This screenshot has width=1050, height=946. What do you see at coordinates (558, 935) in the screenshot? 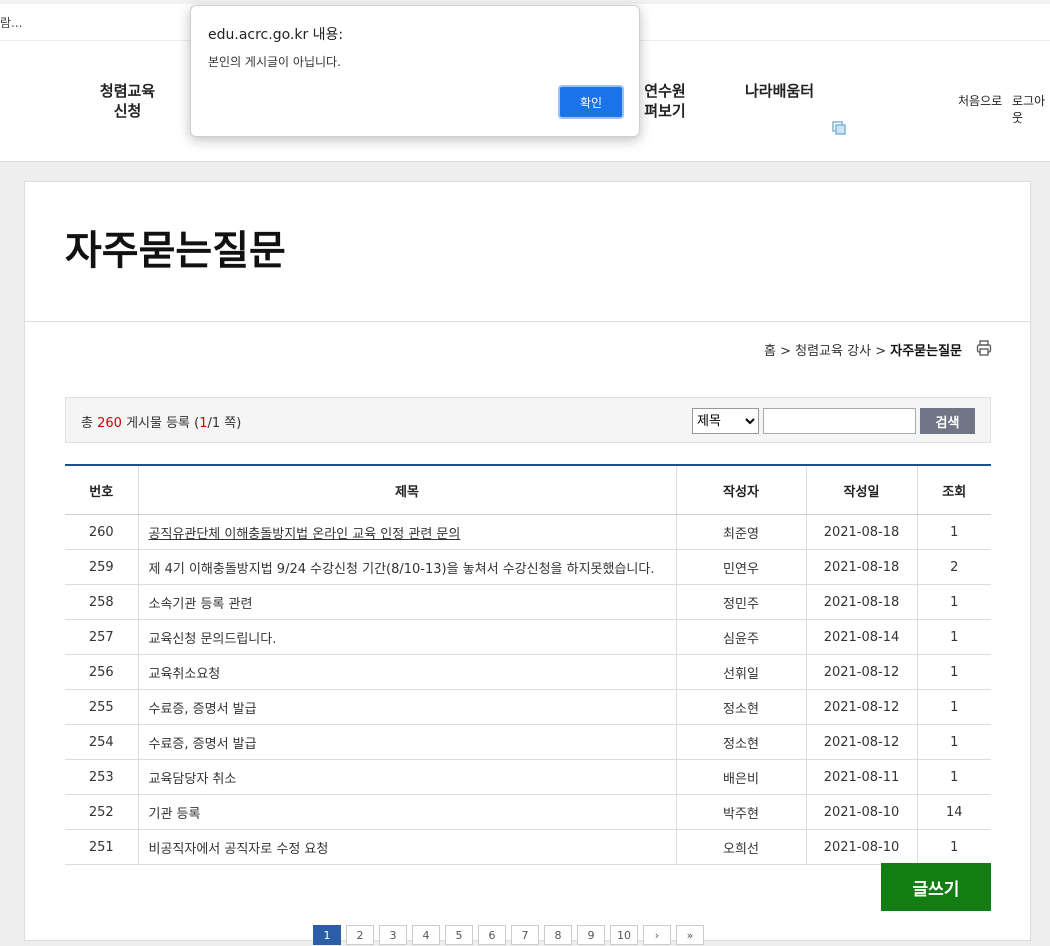
I see `page-link-8: 8` at bounding box center [558, 935].